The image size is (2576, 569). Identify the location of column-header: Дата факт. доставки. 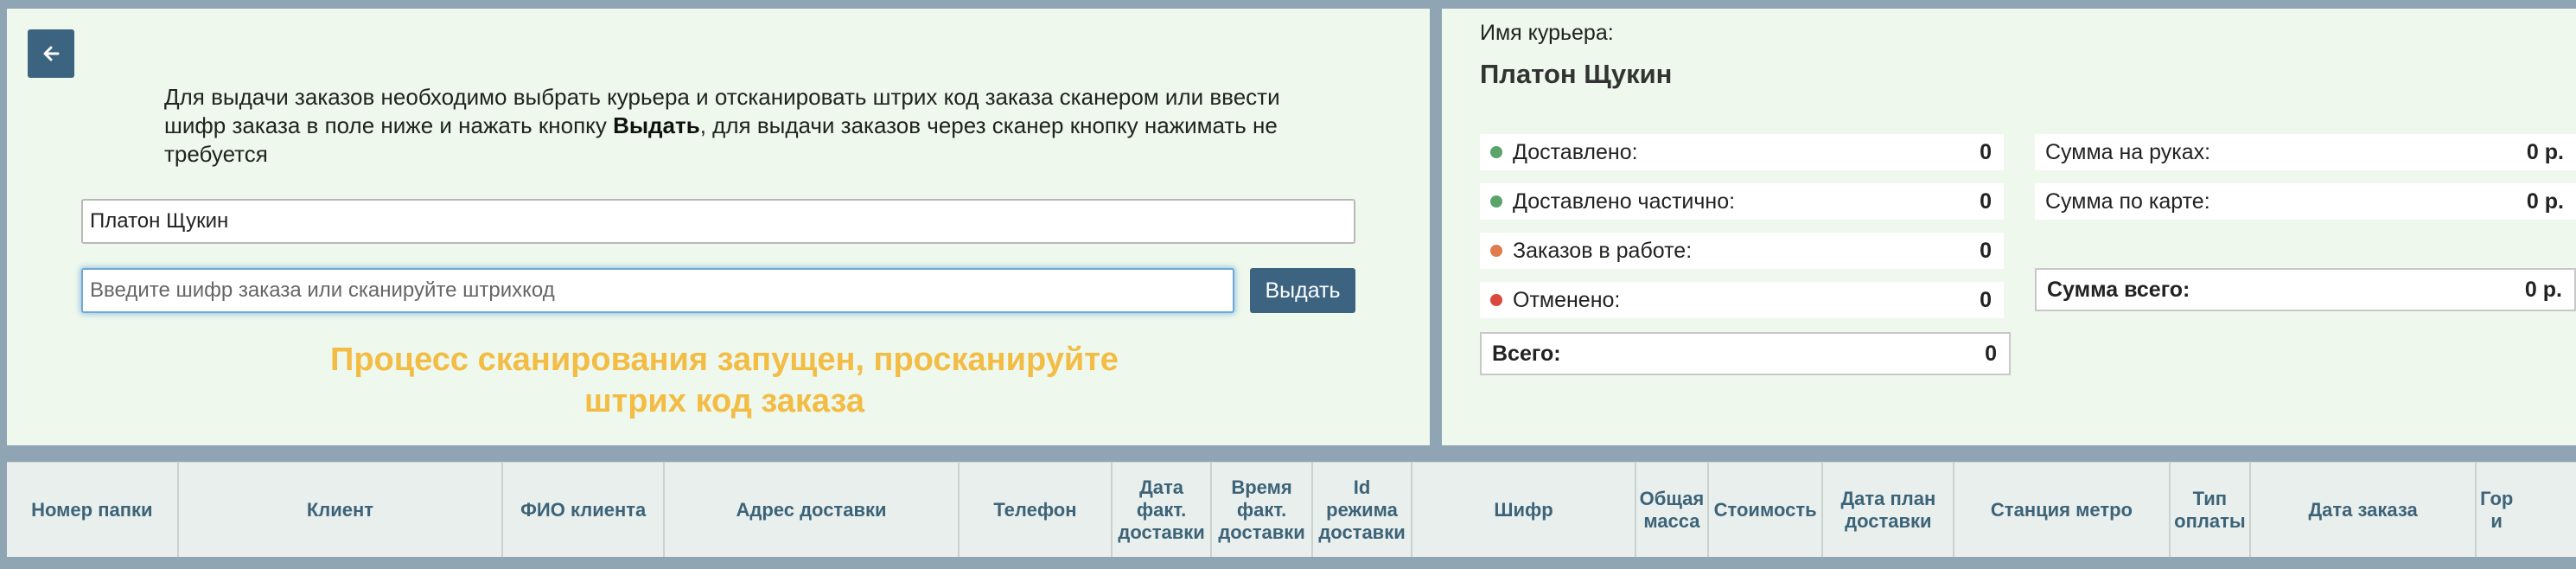
(1163, 510).